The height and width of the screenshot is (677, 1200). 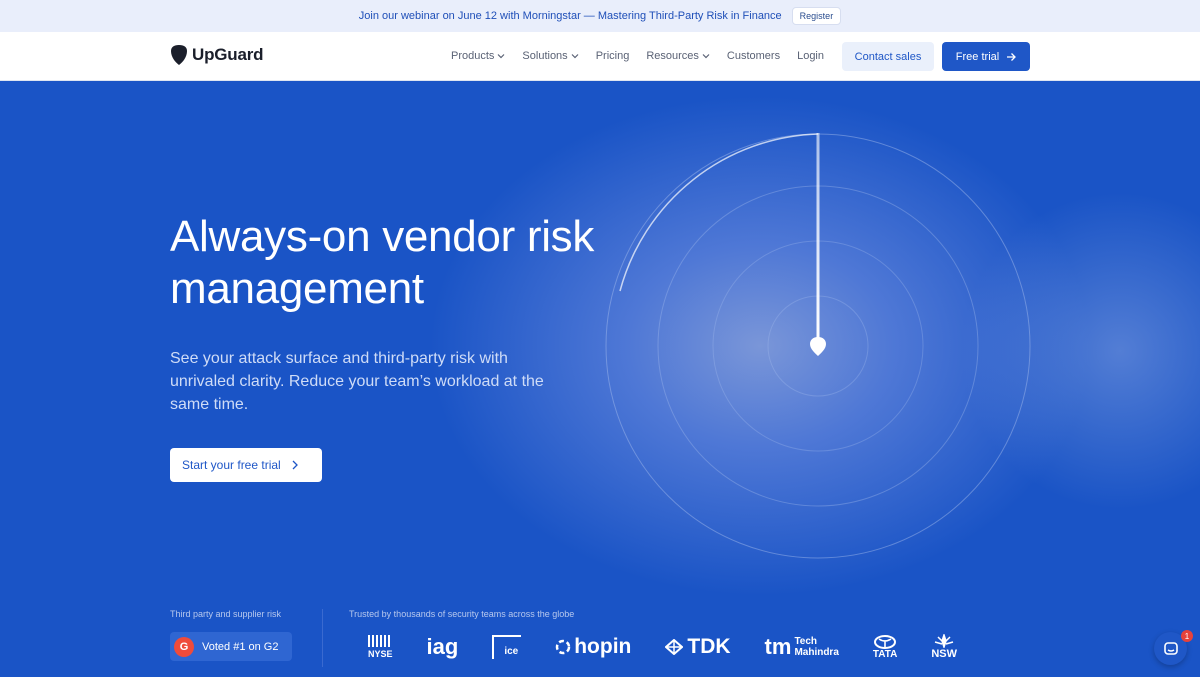 I want to click on free-trial-button: Free trial, so click(x=986, y=56).